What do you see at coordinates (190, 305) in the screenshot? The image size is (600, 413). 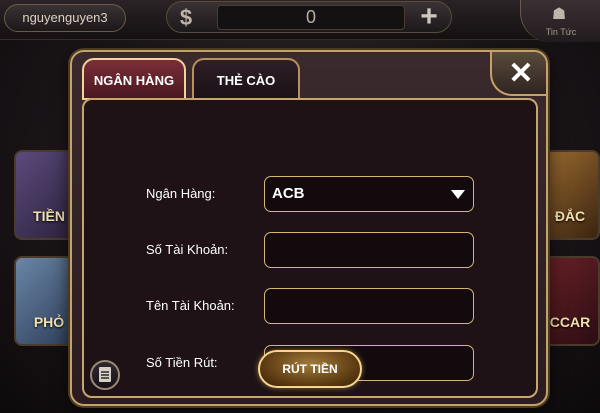 I see `account-name-label: Tên Tài Khoản:` at bounding box center [190, 305].